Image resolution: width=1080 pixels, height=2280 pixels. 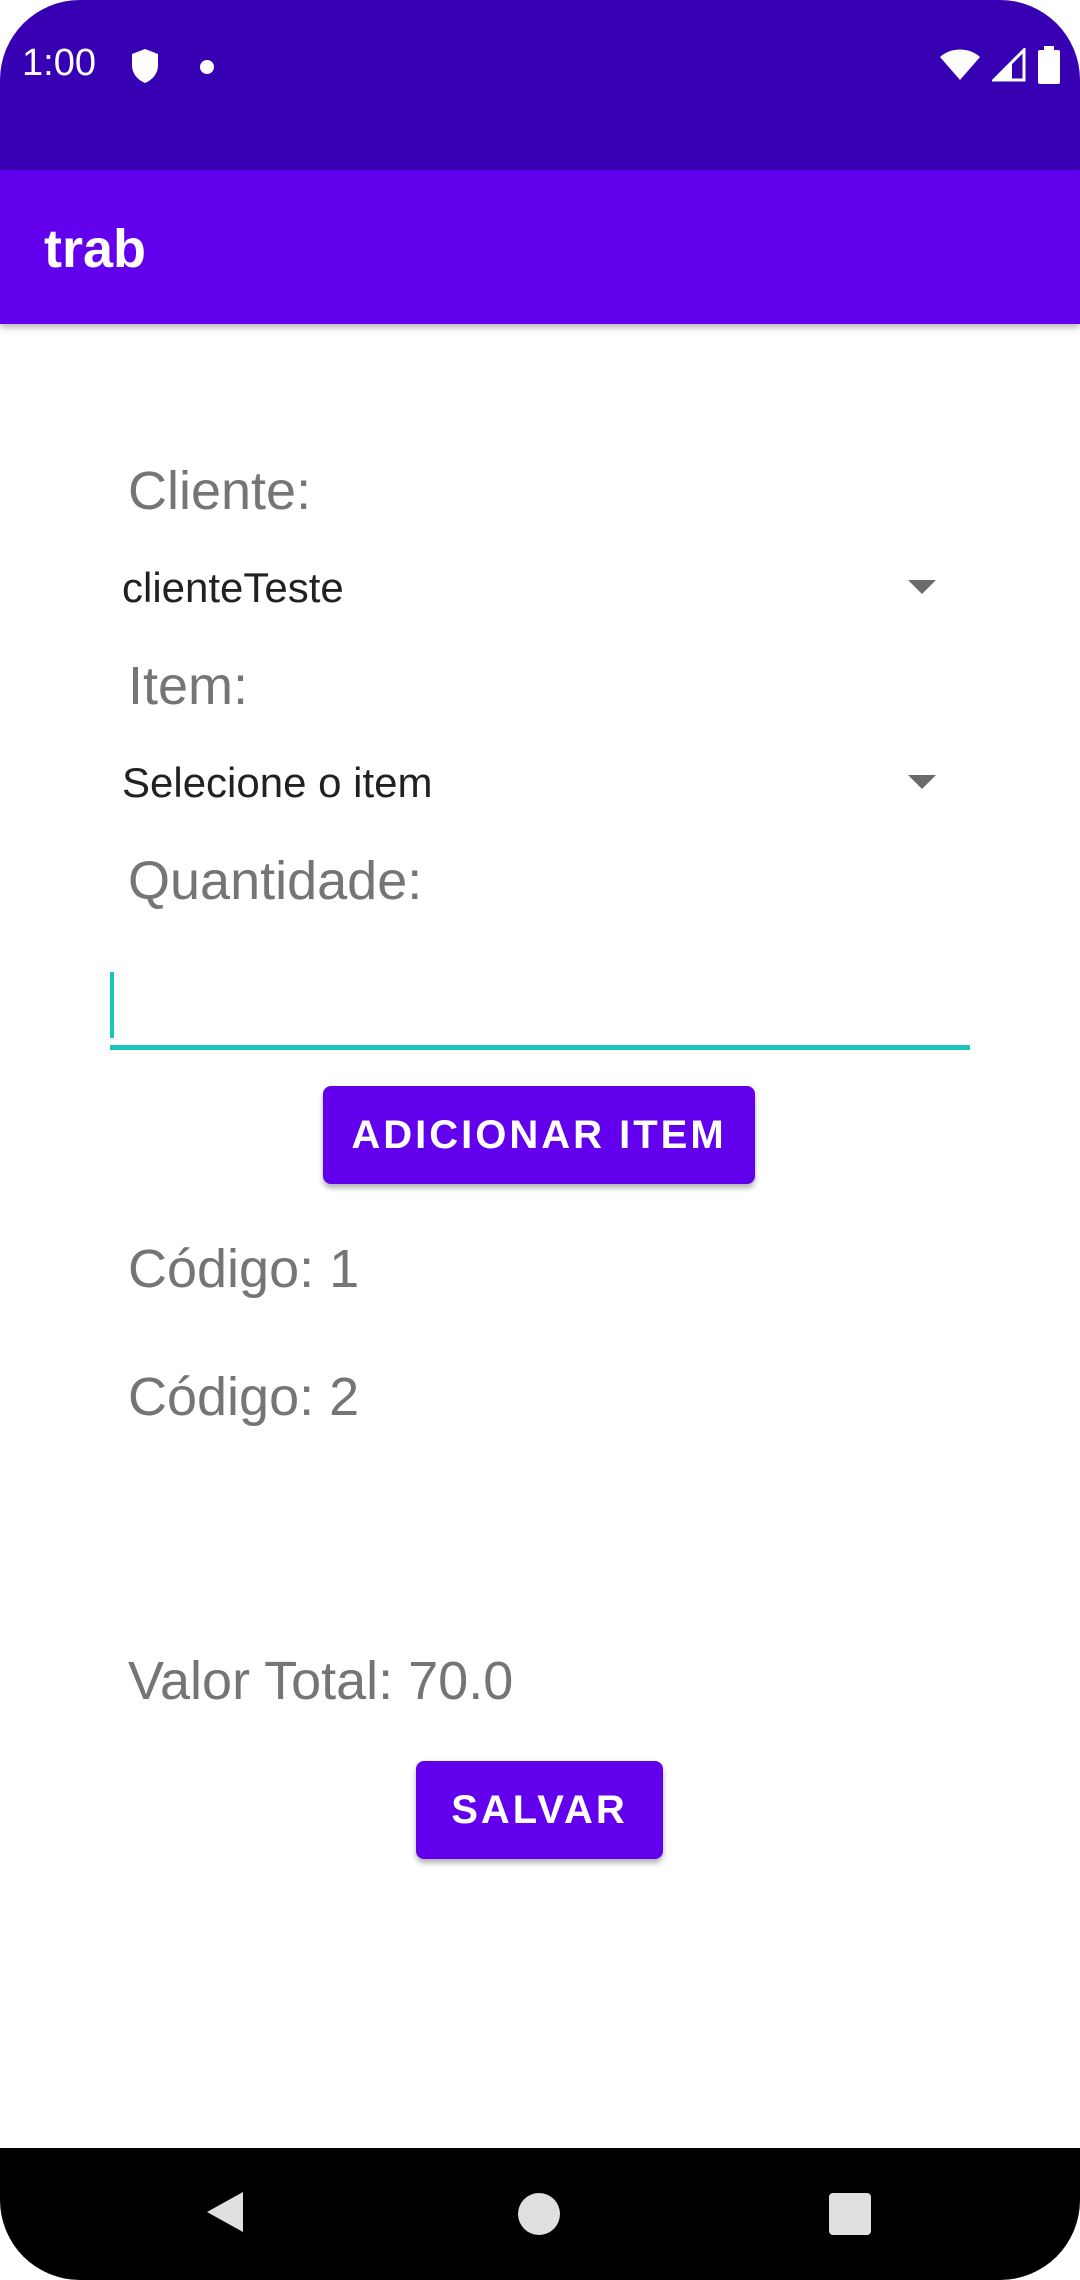 What do you see at coordinates (527, 590) in the screenshot?
I see `cliente-spinner: clienteTeste` at bounding box center [527, 590].